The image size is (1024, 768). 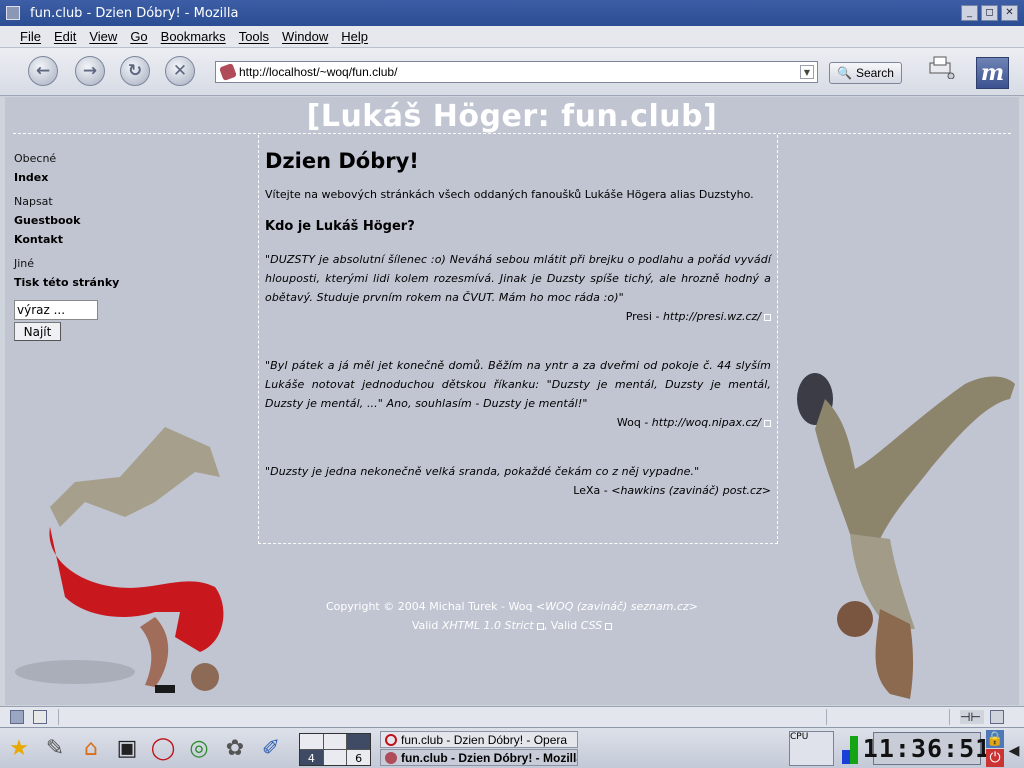 I want to click on clock: 11:36:51, so click(x=926, y=748).